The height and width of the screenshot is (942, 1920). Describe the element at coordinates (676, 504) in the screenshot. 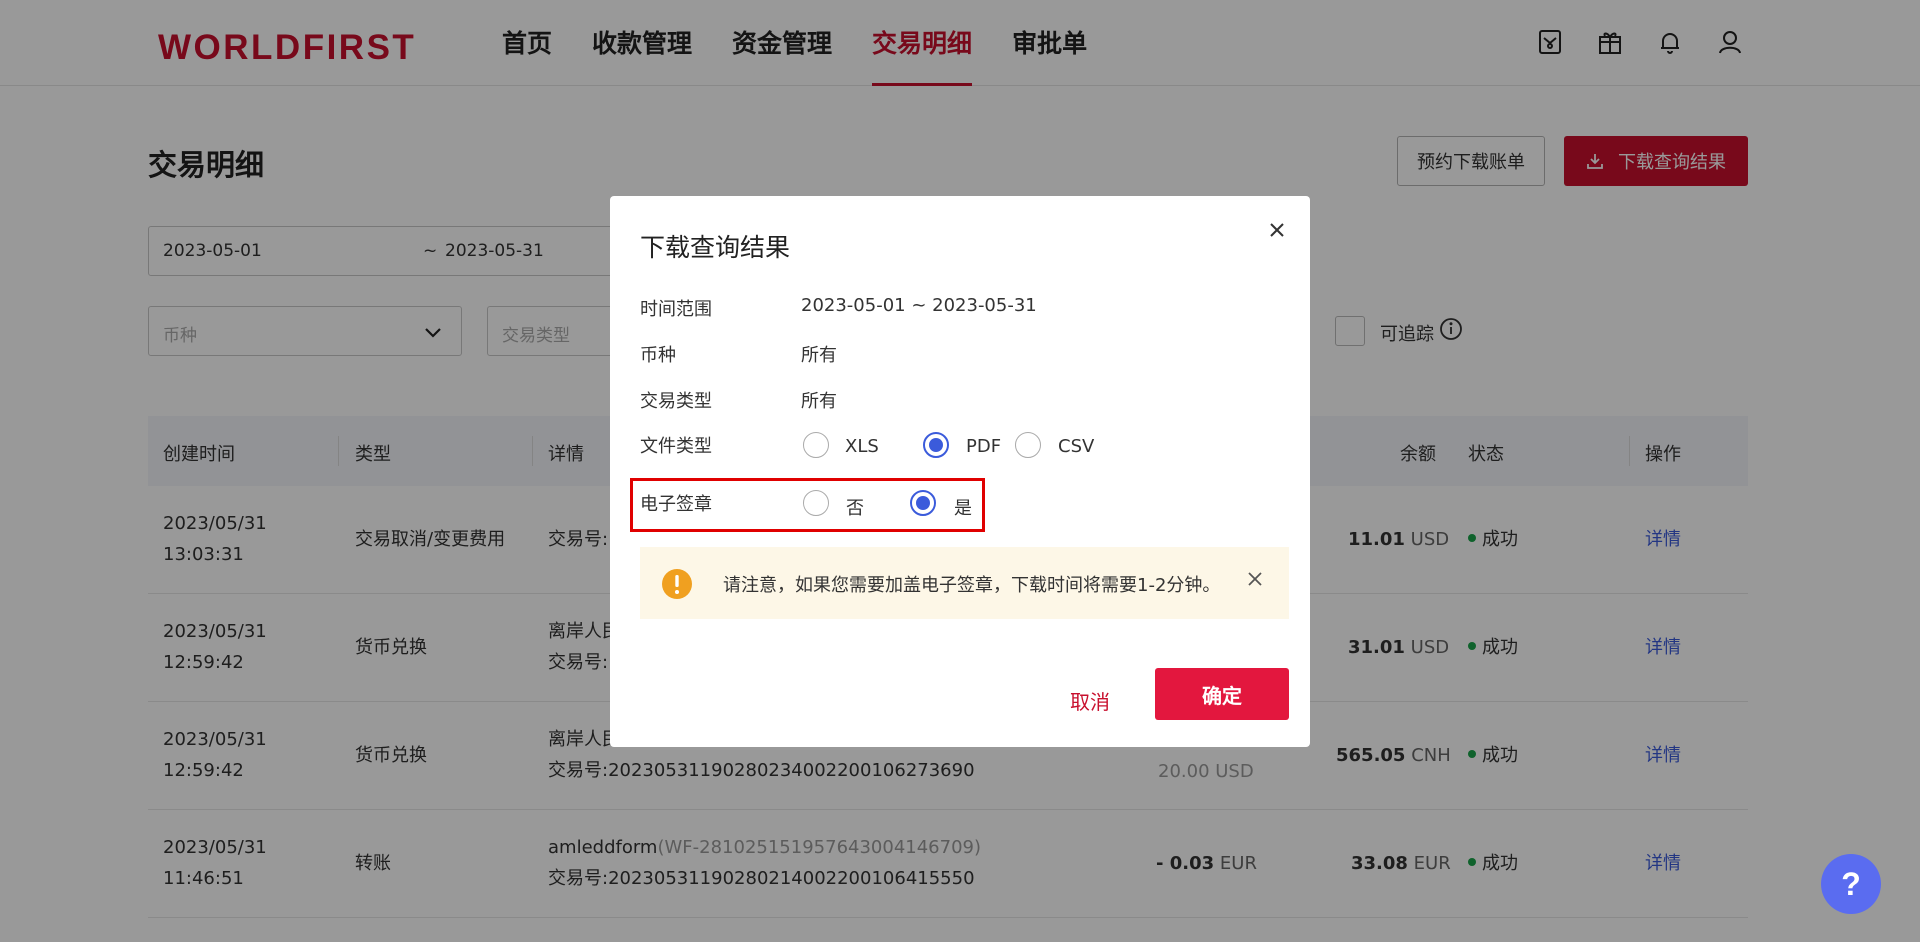

I see `e-signature-label: 电子签章` at that location.